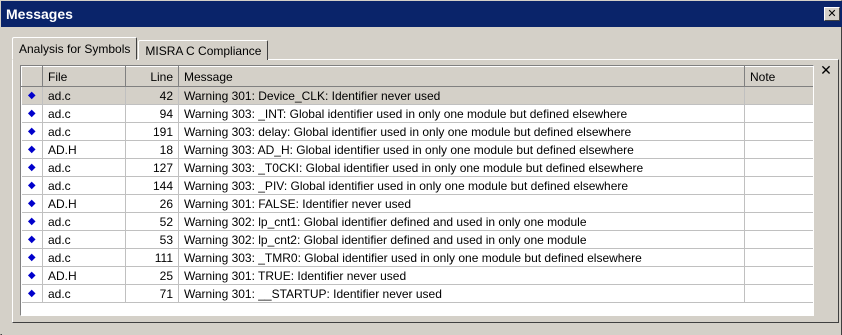  What do you see at coordinates (84, 76) in the screenshot?
I see `column-header-file: File` at bounding box center [84, 76].